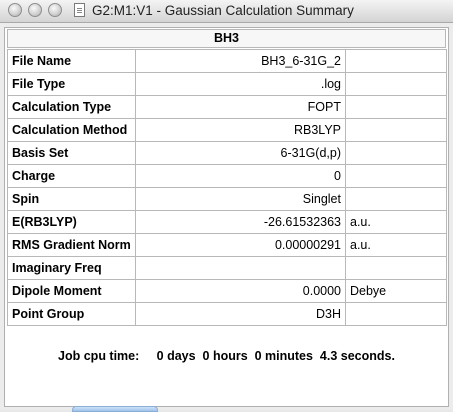 This screenshot has height=412, width=453. What do you see at coordinates (240, 199) in the screenshot?
I see `row-value: Singlet` at bounding box center [240, 199].